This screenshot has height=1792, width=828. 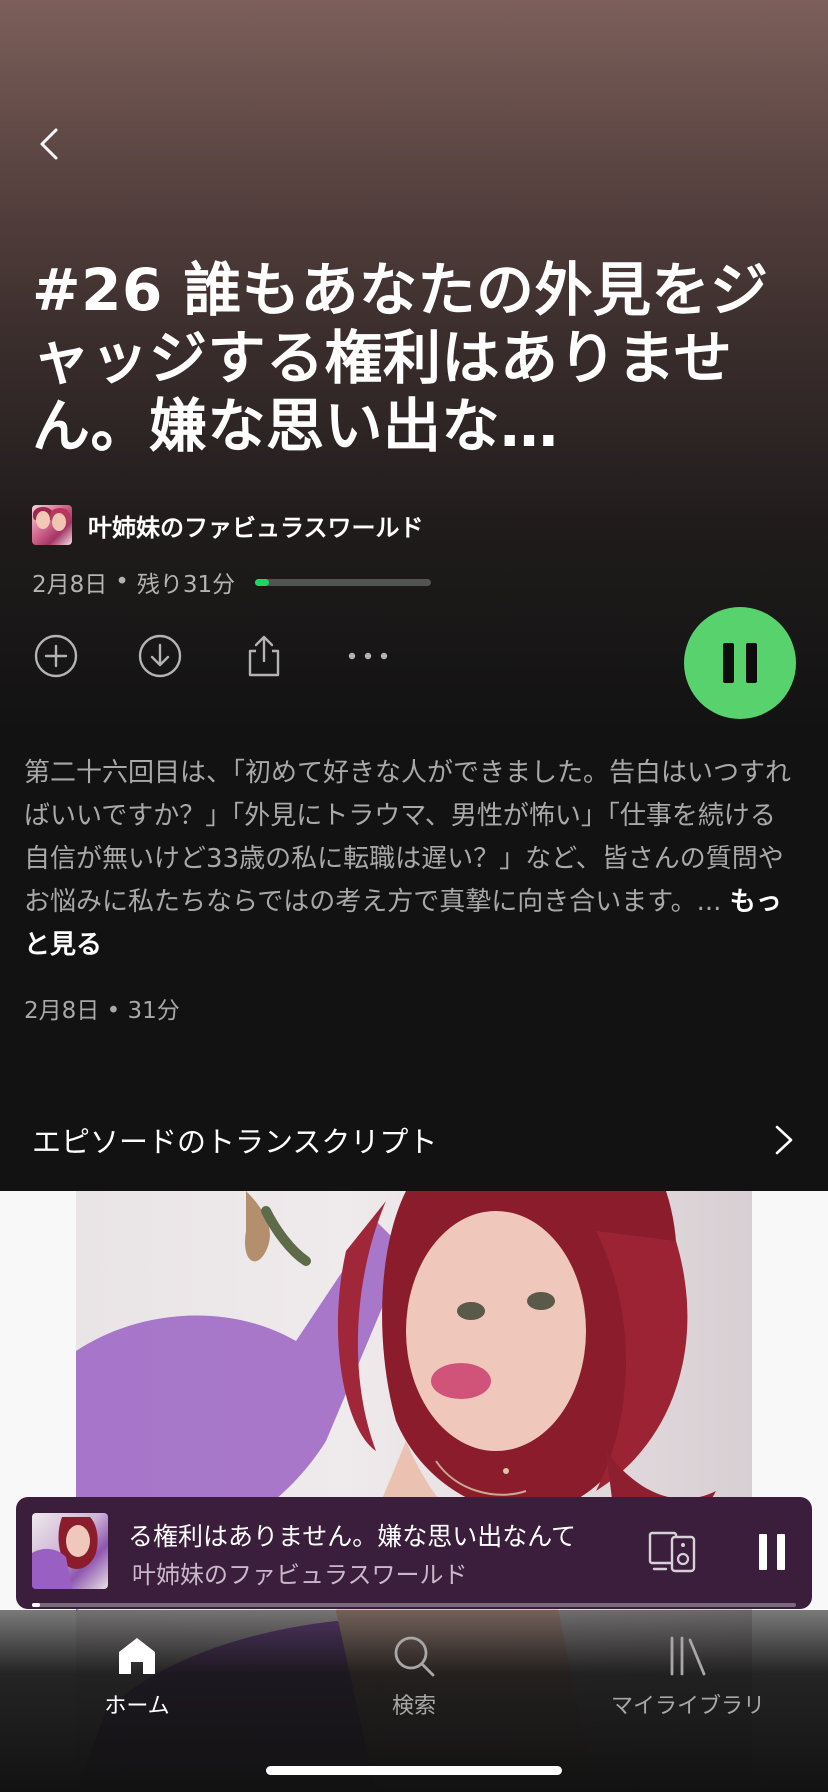 What do you see at coordinates (62, 1011) in the screenshot?
I see `footer-date: 2月8日` at bounding box center [62, 1011].